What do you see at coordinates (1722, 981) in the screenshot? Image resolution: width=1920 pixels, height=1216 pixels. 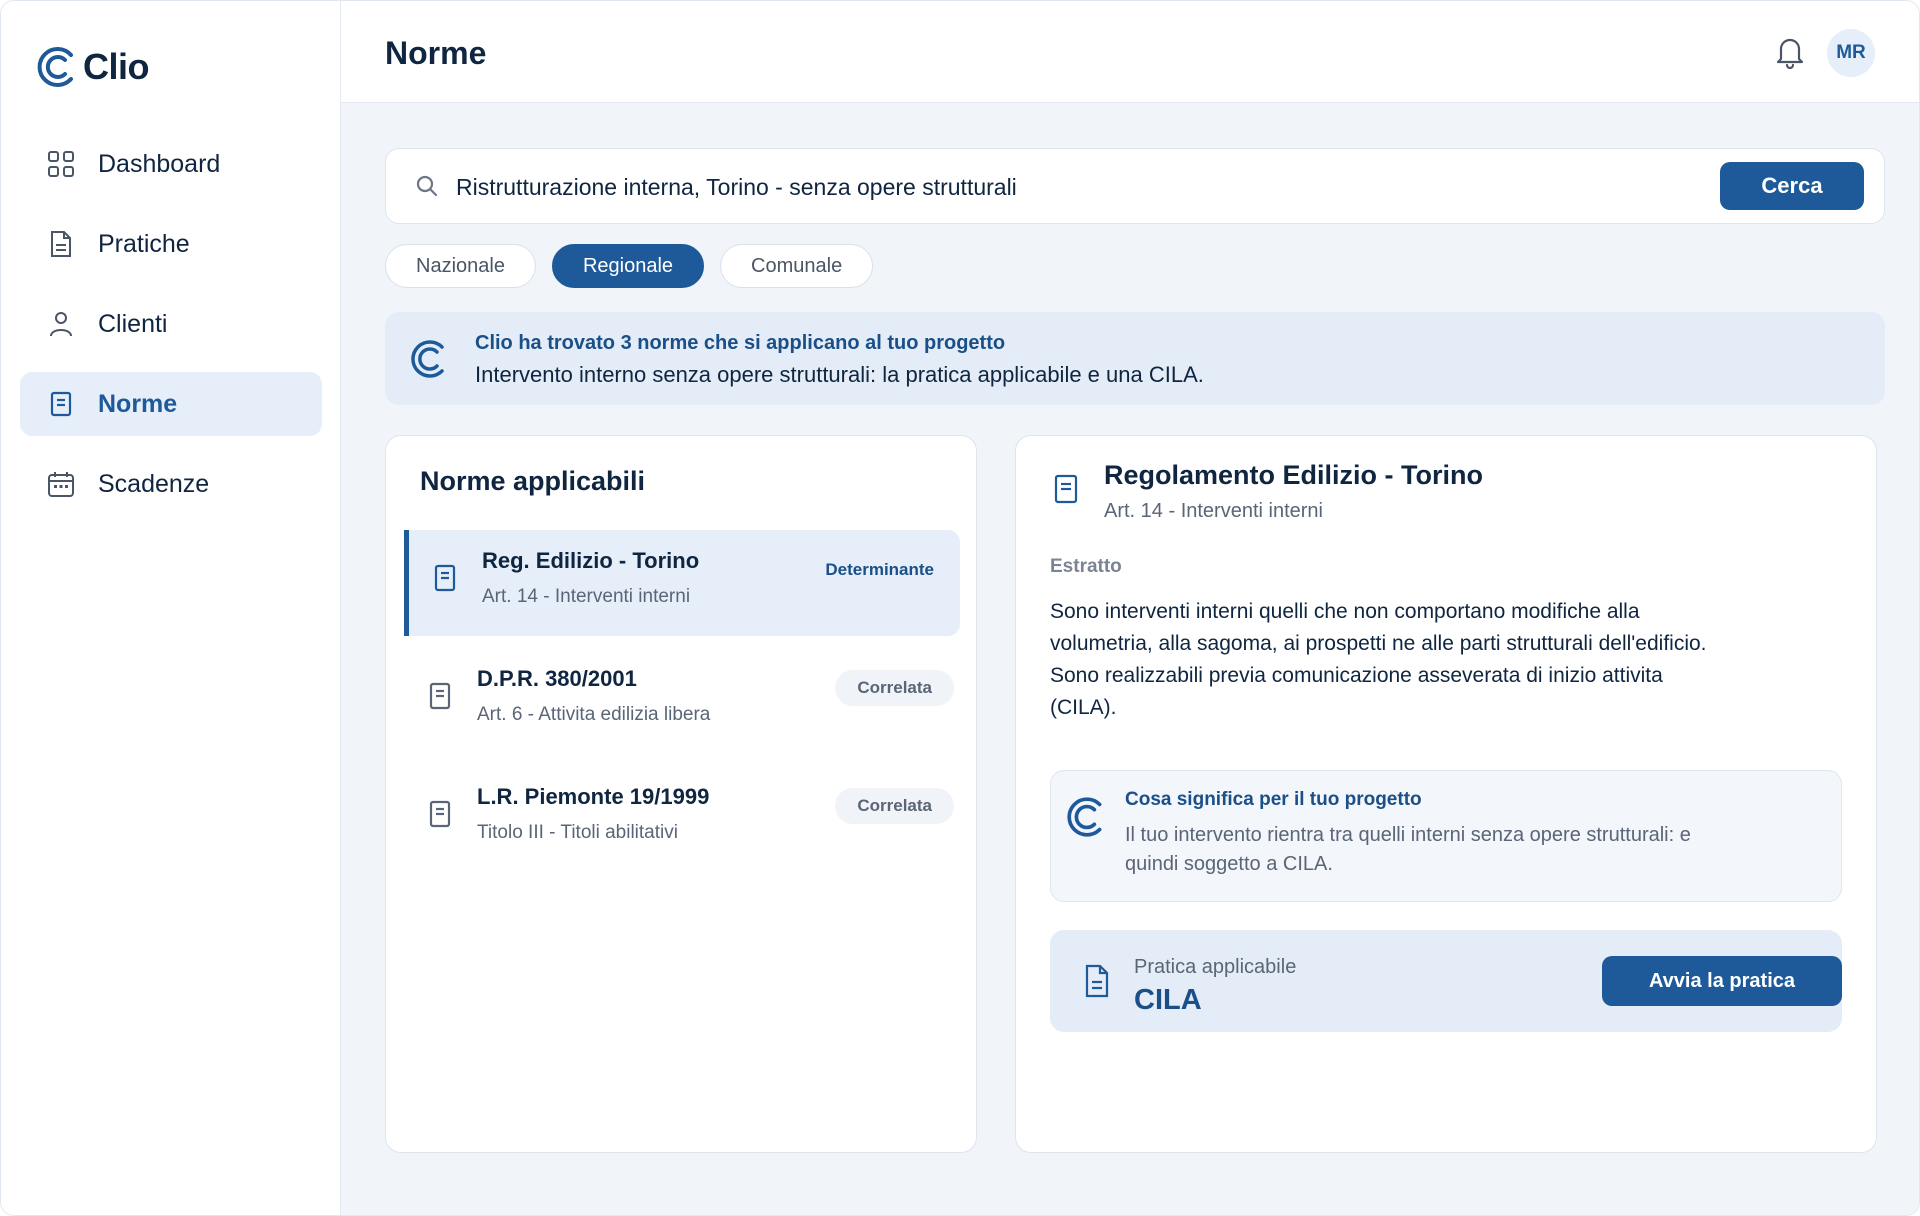 I see `start-pratica-button: Avvia la pratica` at bounding box center [1722, 981].